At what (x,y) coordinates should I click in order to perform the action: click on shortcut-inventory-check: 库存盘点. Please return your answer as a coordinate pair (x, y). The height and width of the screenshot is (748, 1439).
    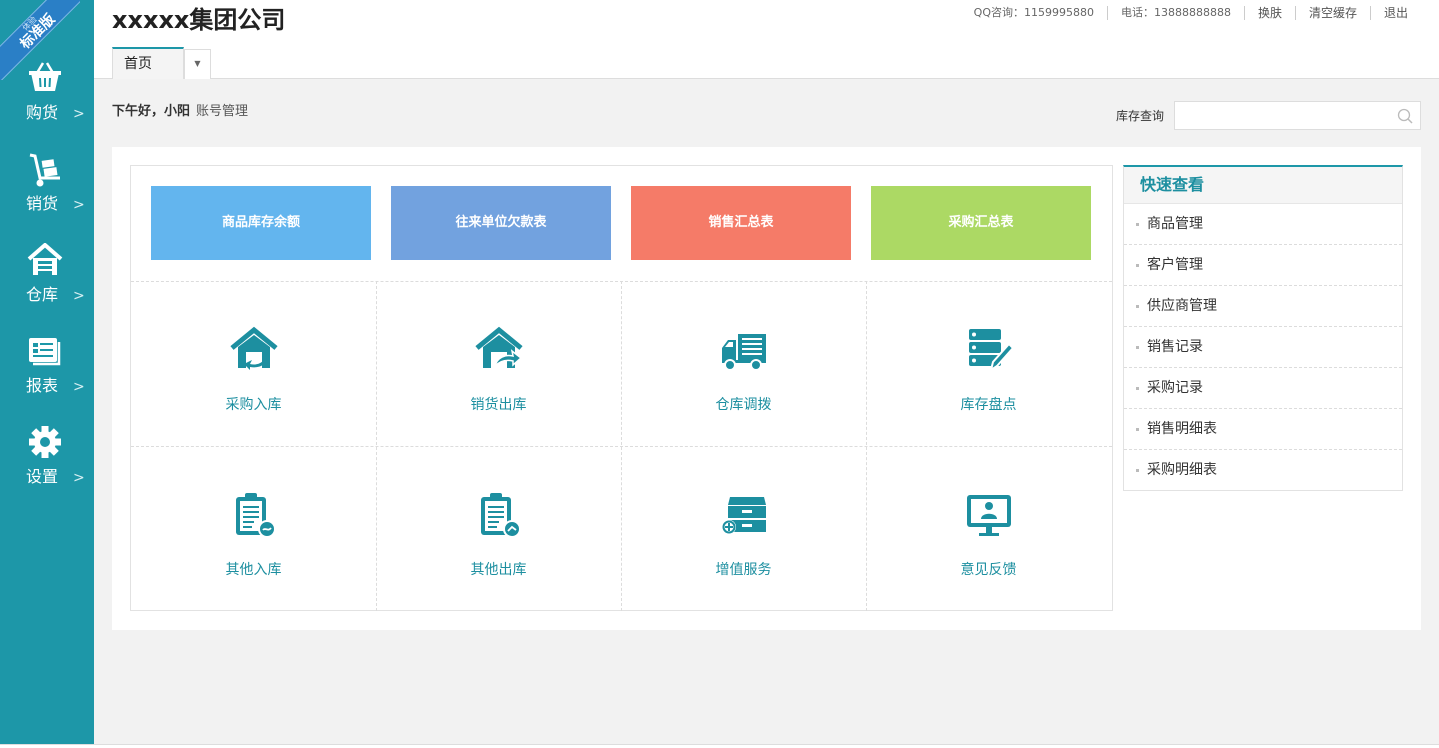
    Looking at the image, I should click on (988, 364).